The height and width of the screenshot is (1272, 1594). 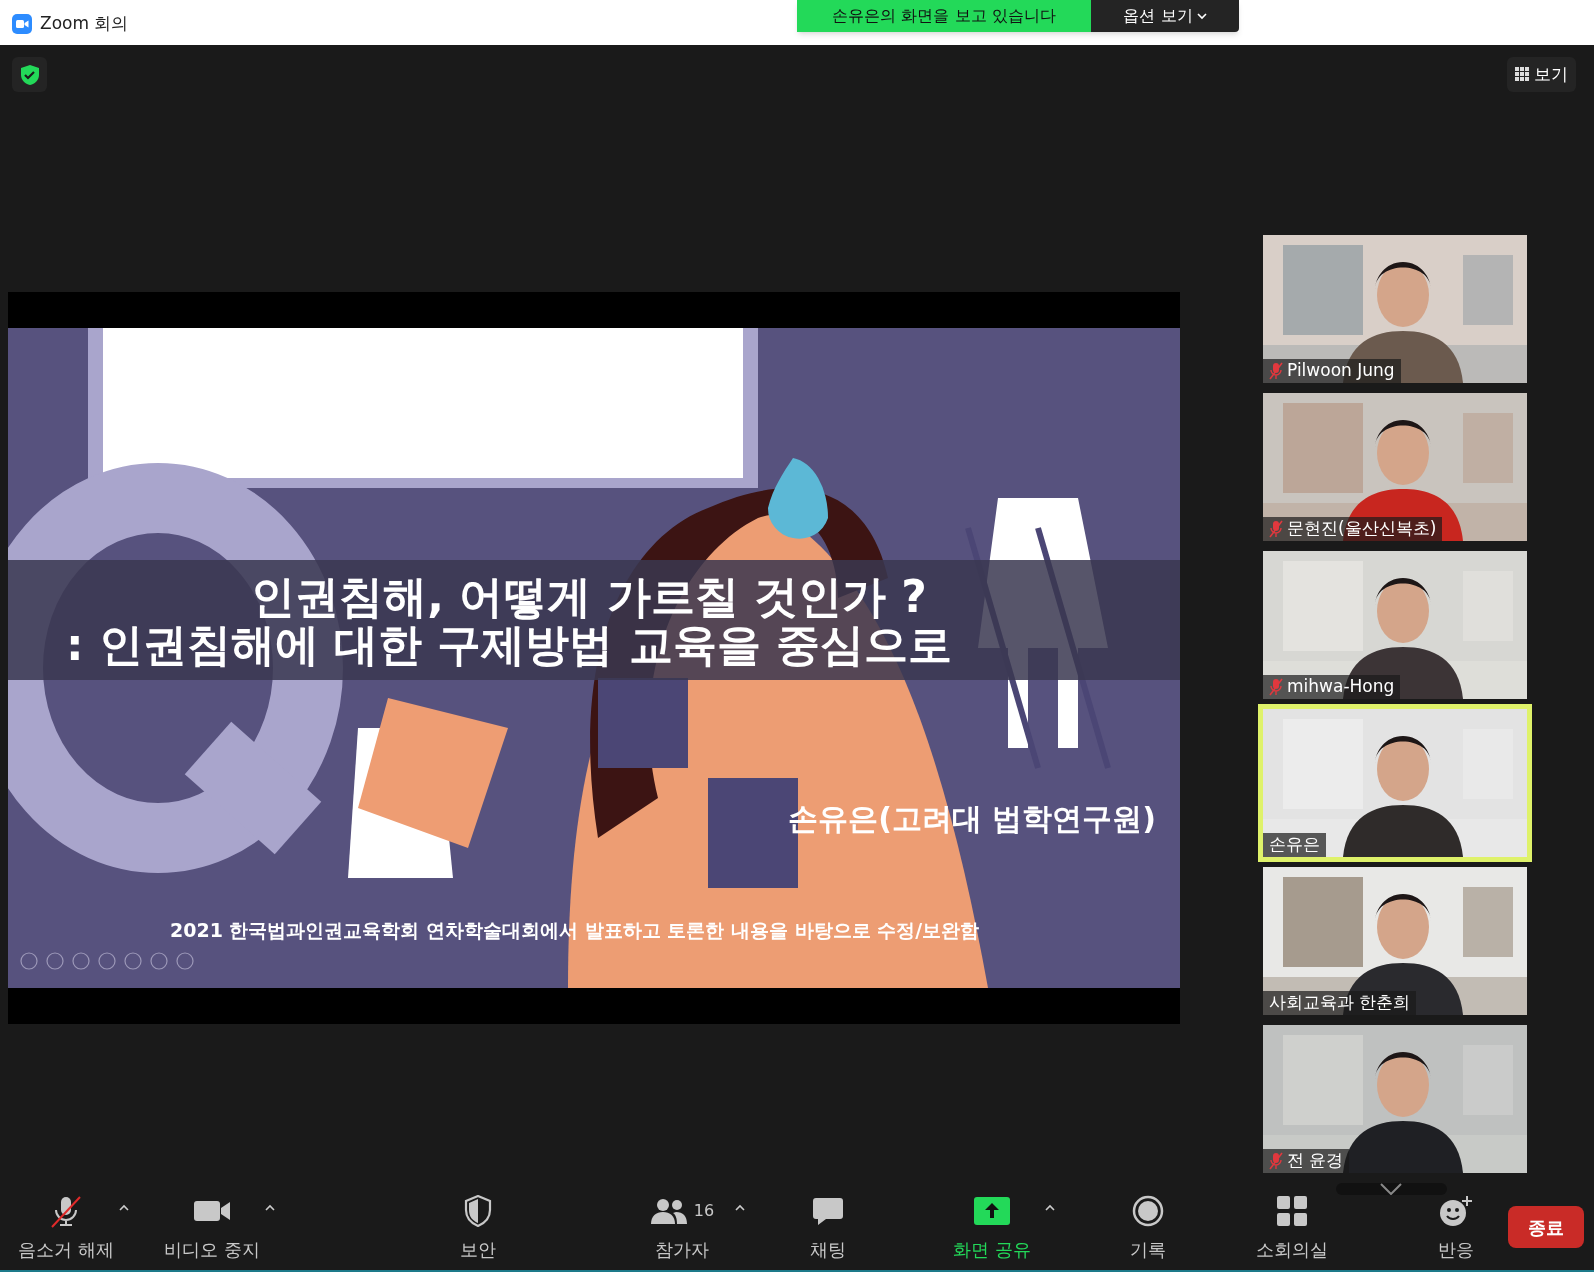 I want to click on smiley-plus-icon, so click(x=1456, y=1210).